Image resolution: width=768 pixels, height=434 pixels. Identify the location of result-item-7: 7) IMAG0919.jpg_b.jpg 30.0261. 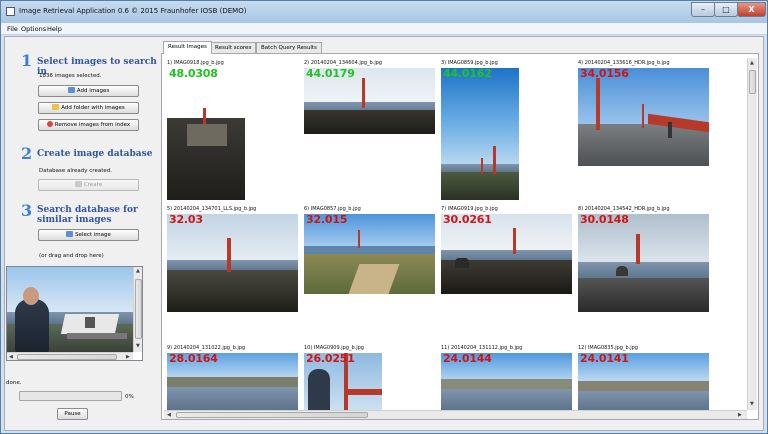
(505, 274).